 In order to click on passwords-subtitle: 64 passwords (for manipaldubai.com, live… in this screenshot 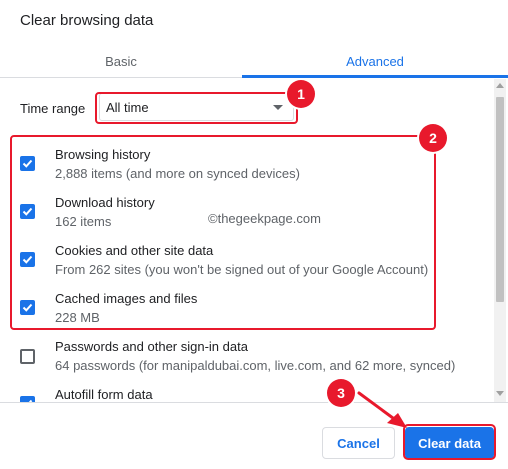, I will do `click(255, 365)`.